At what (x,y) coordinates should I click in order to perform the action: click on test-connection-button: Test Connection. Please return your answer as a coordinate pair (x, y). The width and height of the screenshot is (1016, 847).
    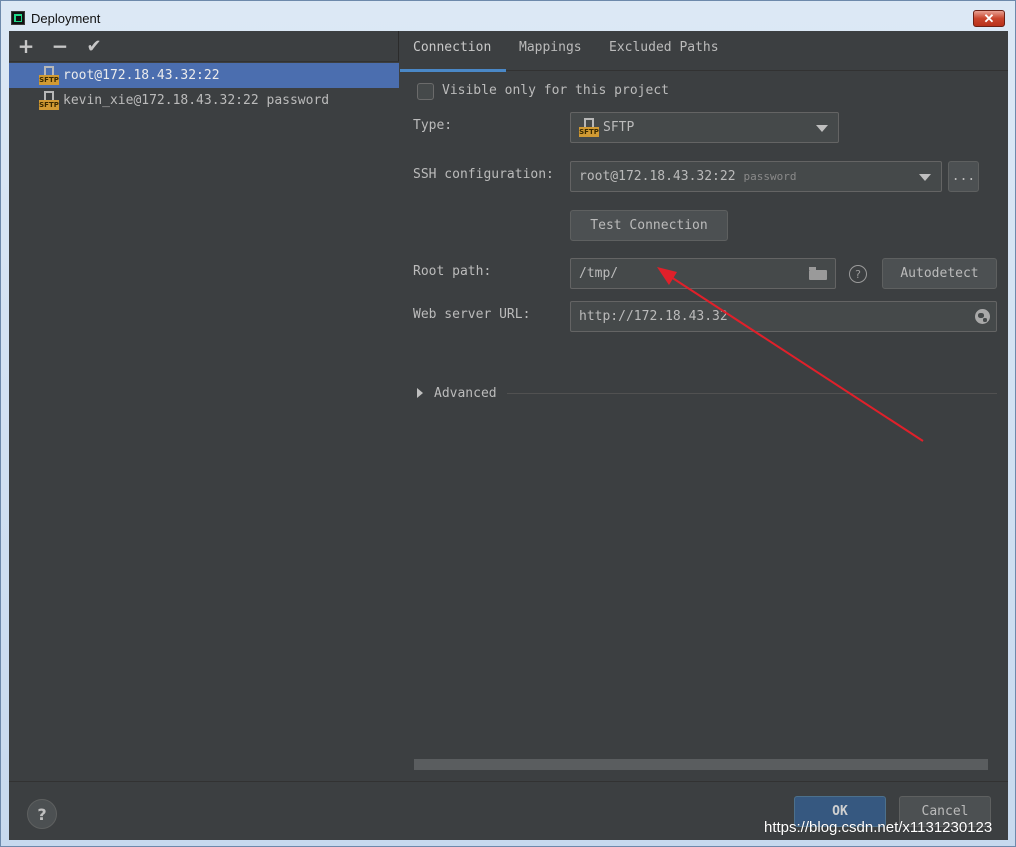
    Looking at the image, I should click on (649, 225).